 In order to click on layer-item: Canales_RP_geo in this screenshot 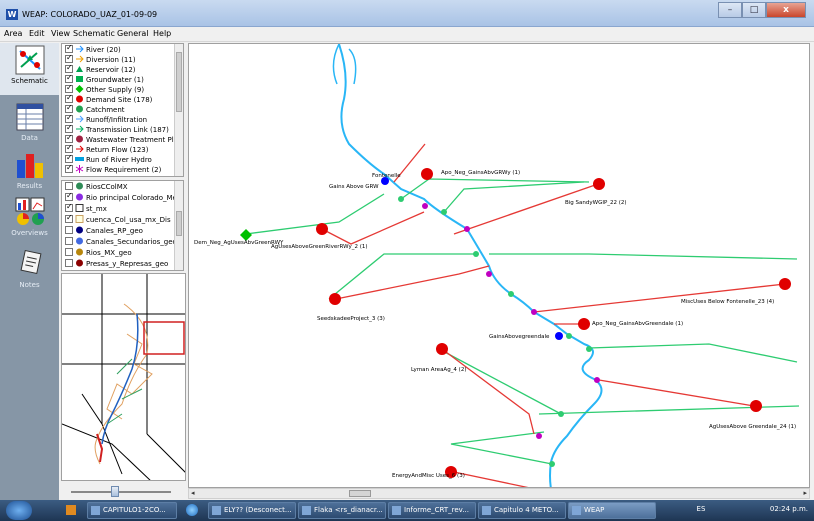, I will do `click(104, 231)`.